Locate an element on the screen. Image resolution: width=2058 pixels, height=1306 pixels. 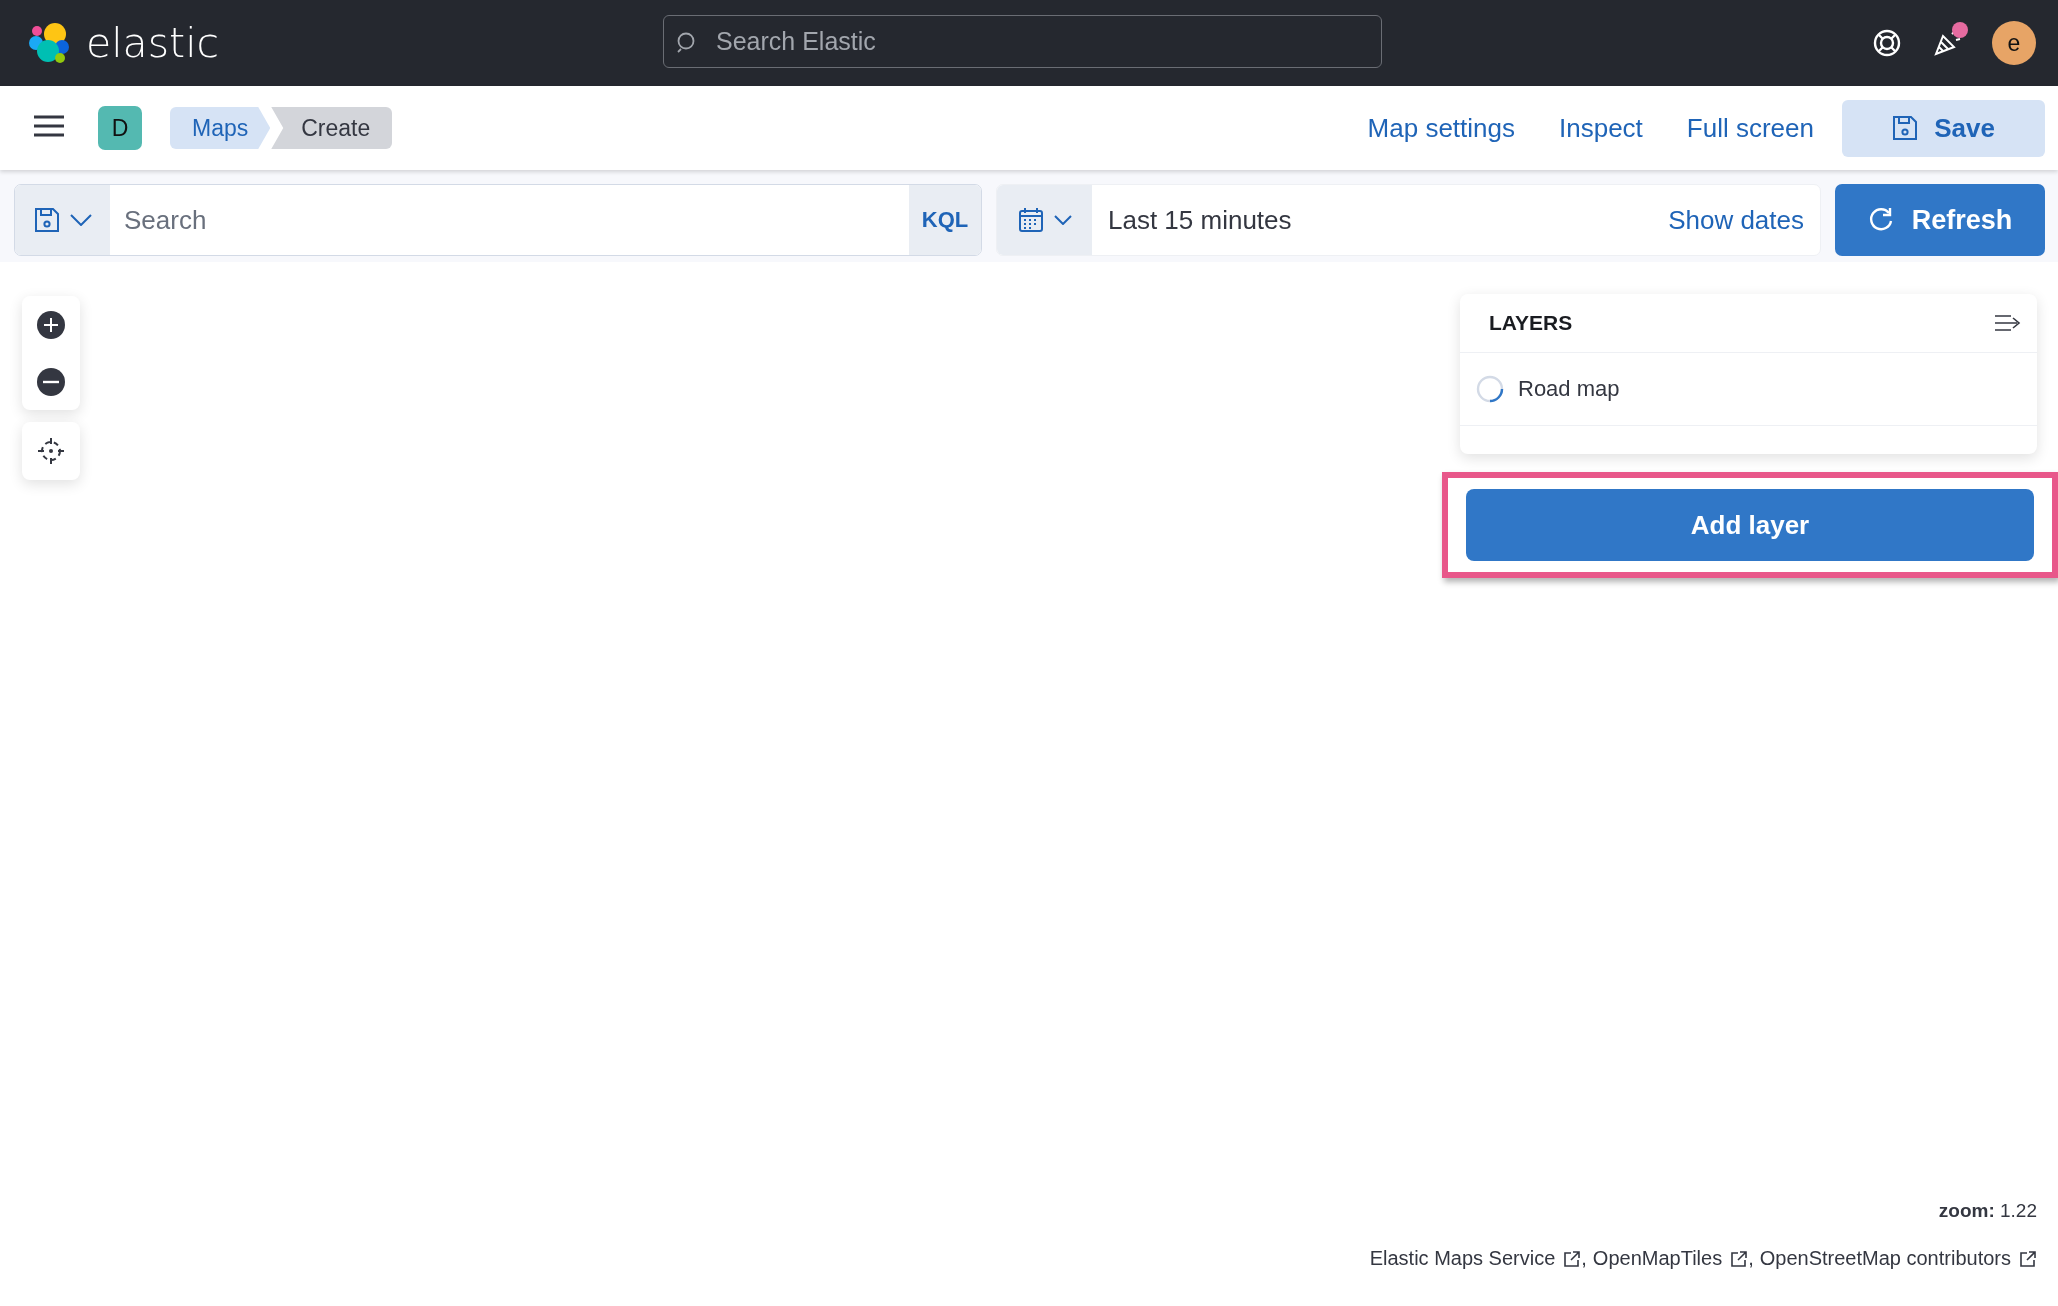
zoom-in-icon is located at coordinates (51, 324).